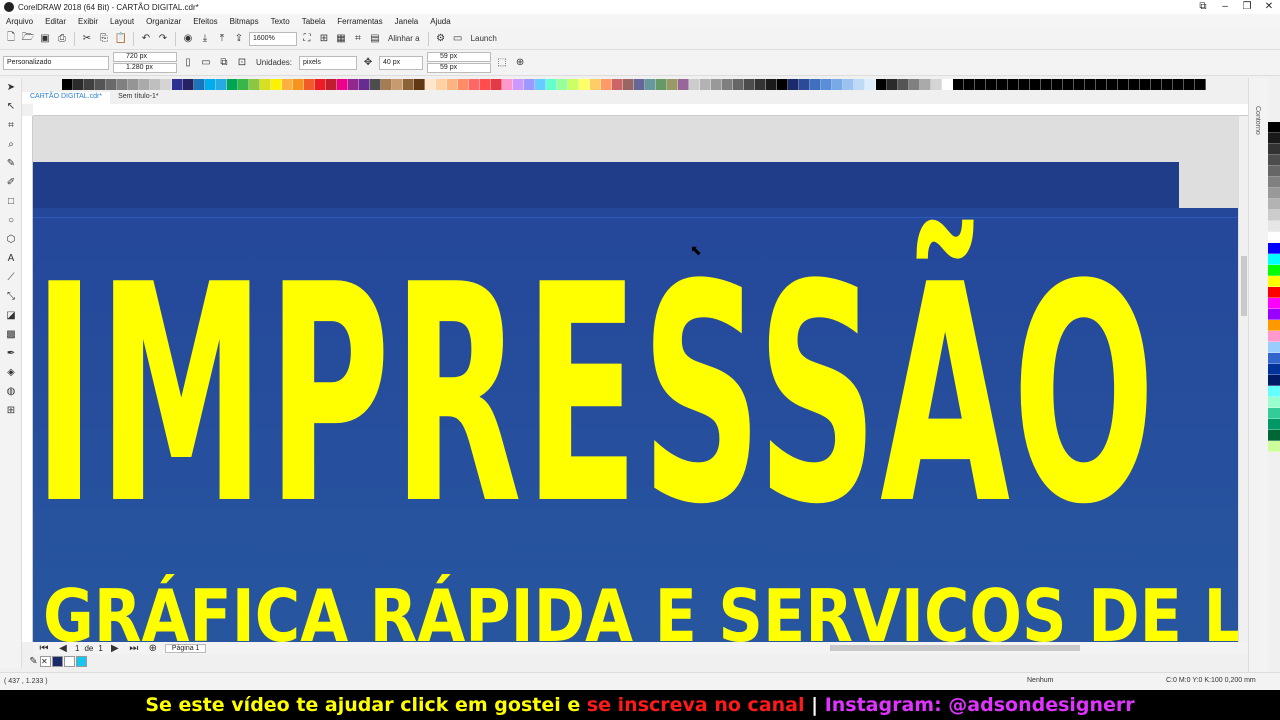 This screenshot has width=1280, height=720. I want to click on shape-tool-icon: ↖, so click(11, 106).